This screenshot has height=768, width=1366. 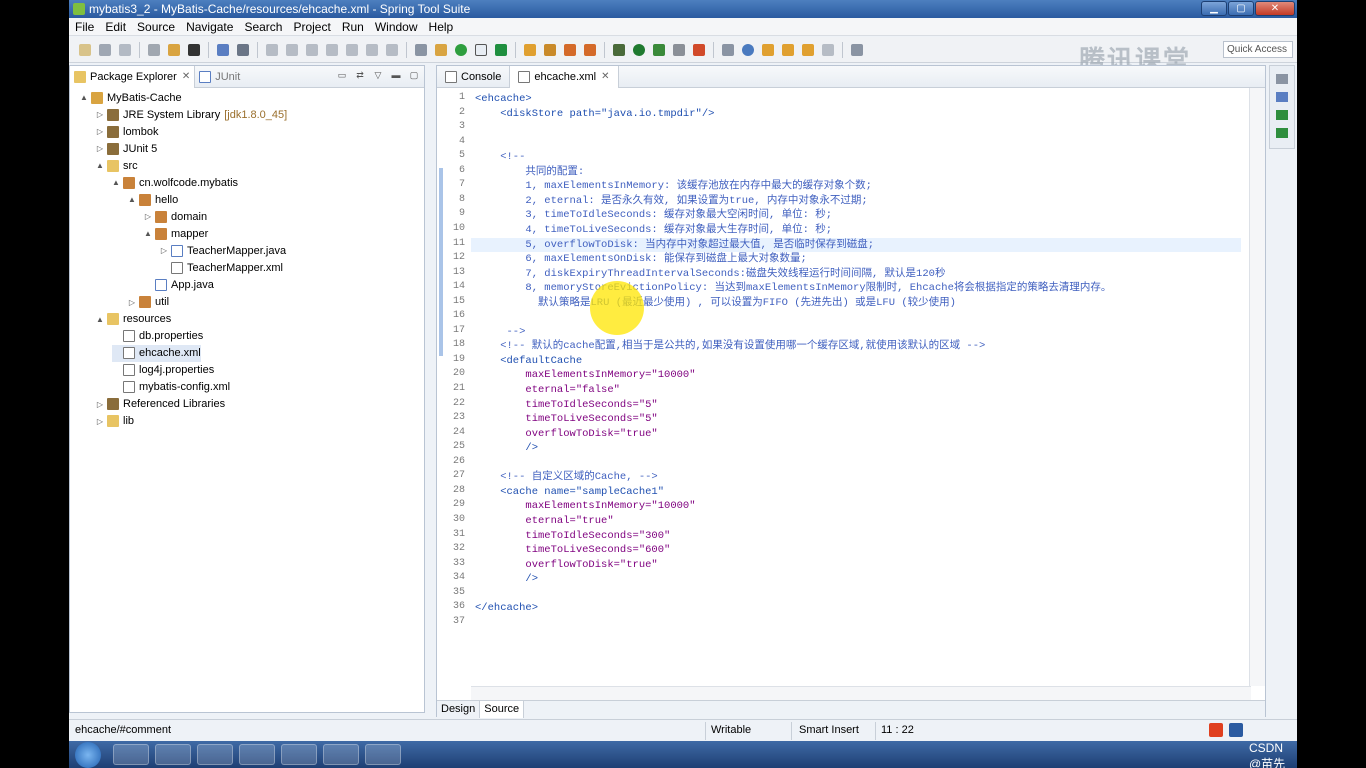 What do you see at coordinates (396, 75) in the screenshot?
I see `minimize-icon: ▬` at bounding box center [396, 75].